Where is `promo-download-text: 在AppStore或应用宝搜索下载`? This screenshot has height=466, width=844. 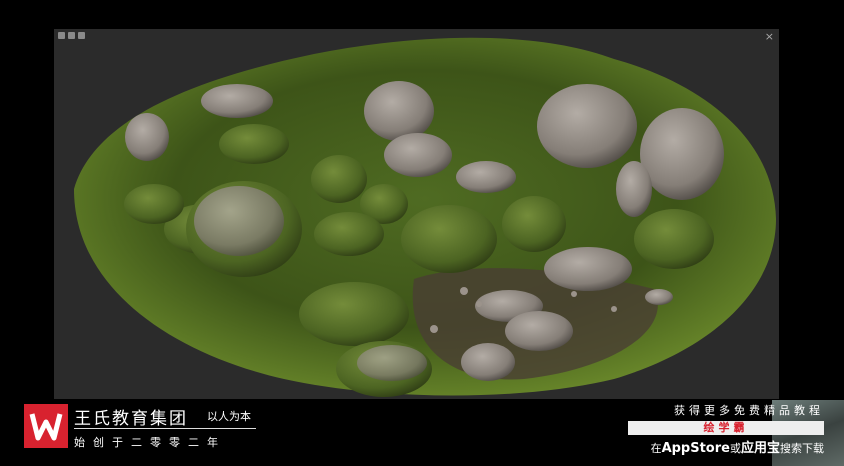 promo-download-text: 在AppStore或应用宝搜索下载 is located at coordinates (726, 446).